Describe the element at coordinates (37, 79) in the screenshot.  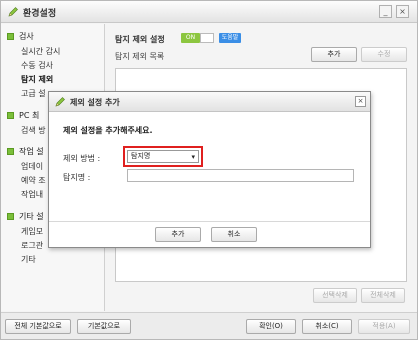
I see `sidebar-item-exclude: 탐지 제외` at that location.